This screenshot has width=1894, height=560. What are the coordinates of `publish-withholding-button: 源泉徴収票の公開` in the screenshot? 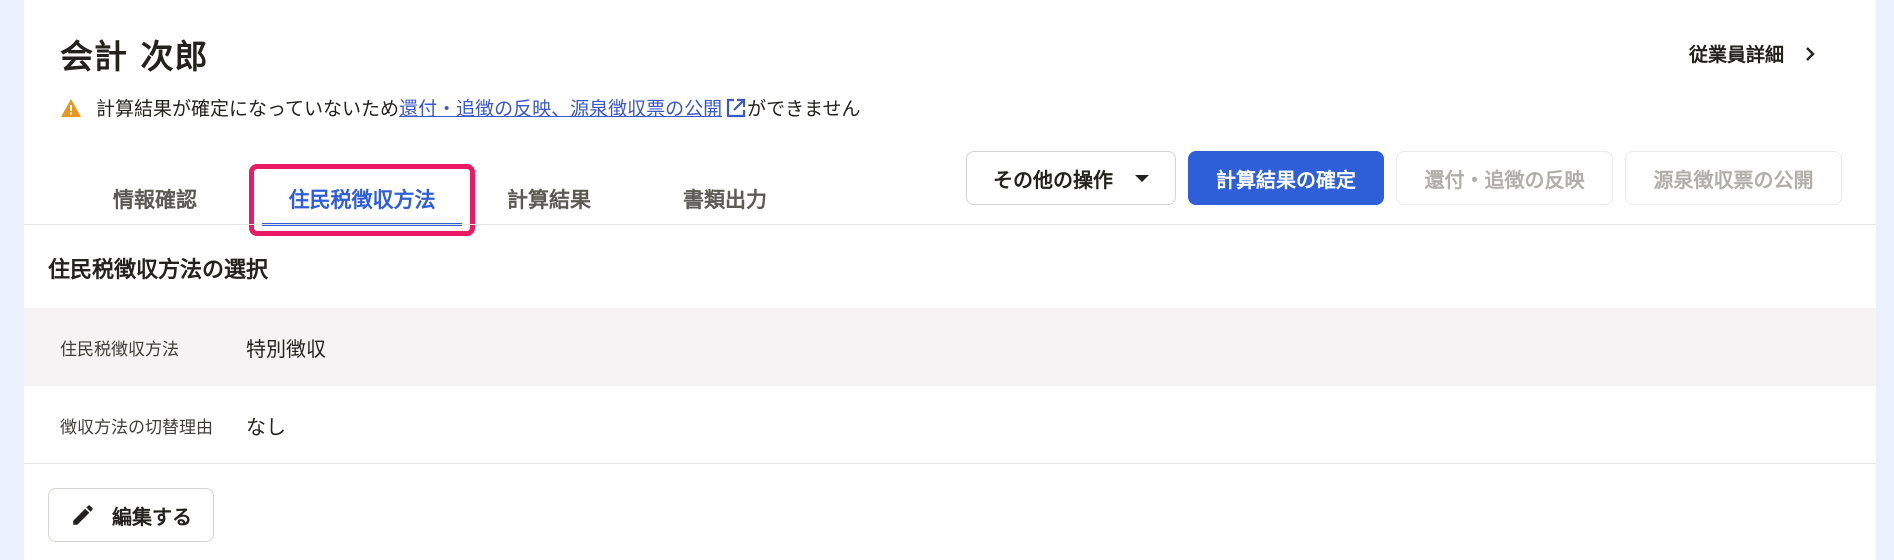 It's located at (1733, 178).